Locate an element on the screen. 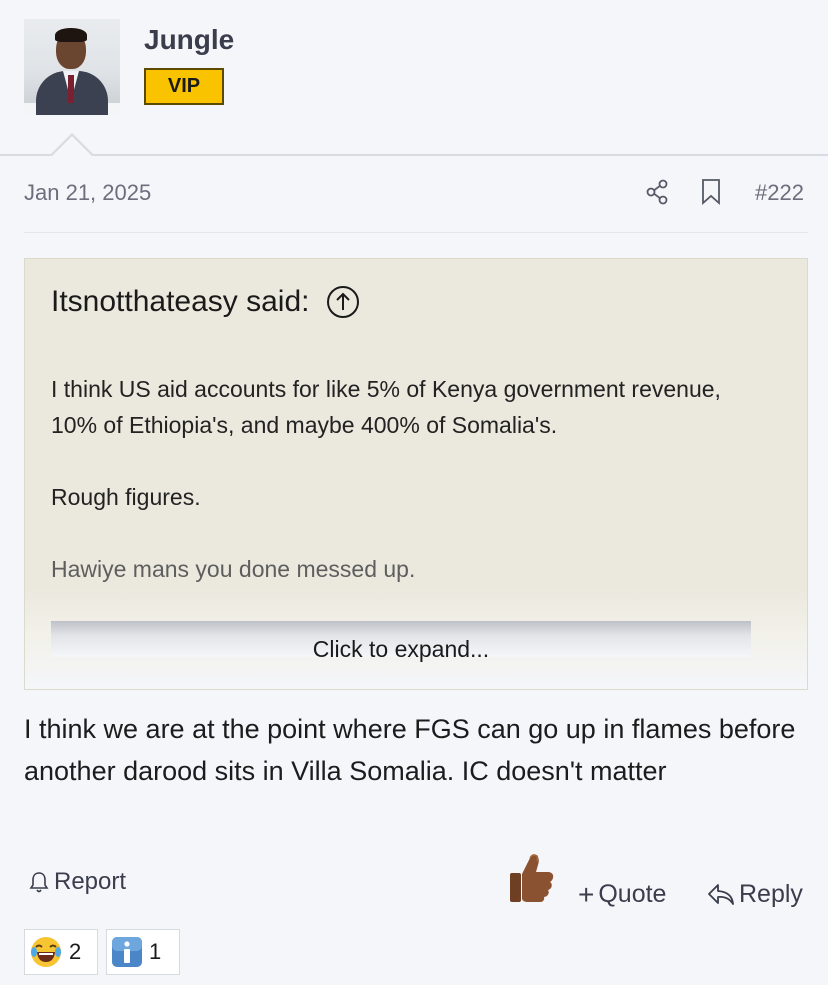 The image size is (828, 985). information-icon is located at coordinates (127, 952).